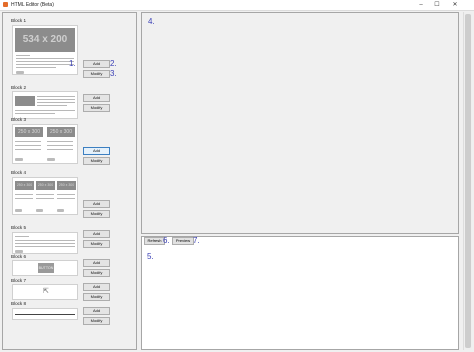  I want to click on block-3-image-placeholder-2: 250 x 300, so click(61, 132).